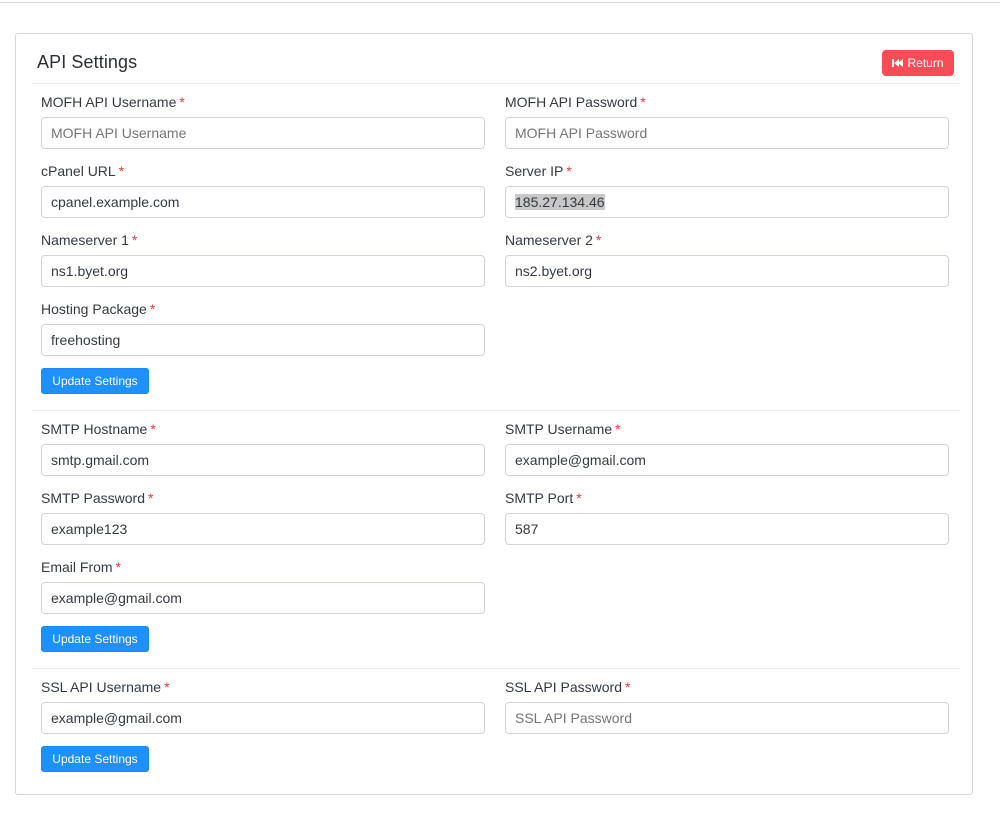 This screenshot has width=1000, height=830. I want to click on server-ip-label: Server IP *, so click(538, 171).